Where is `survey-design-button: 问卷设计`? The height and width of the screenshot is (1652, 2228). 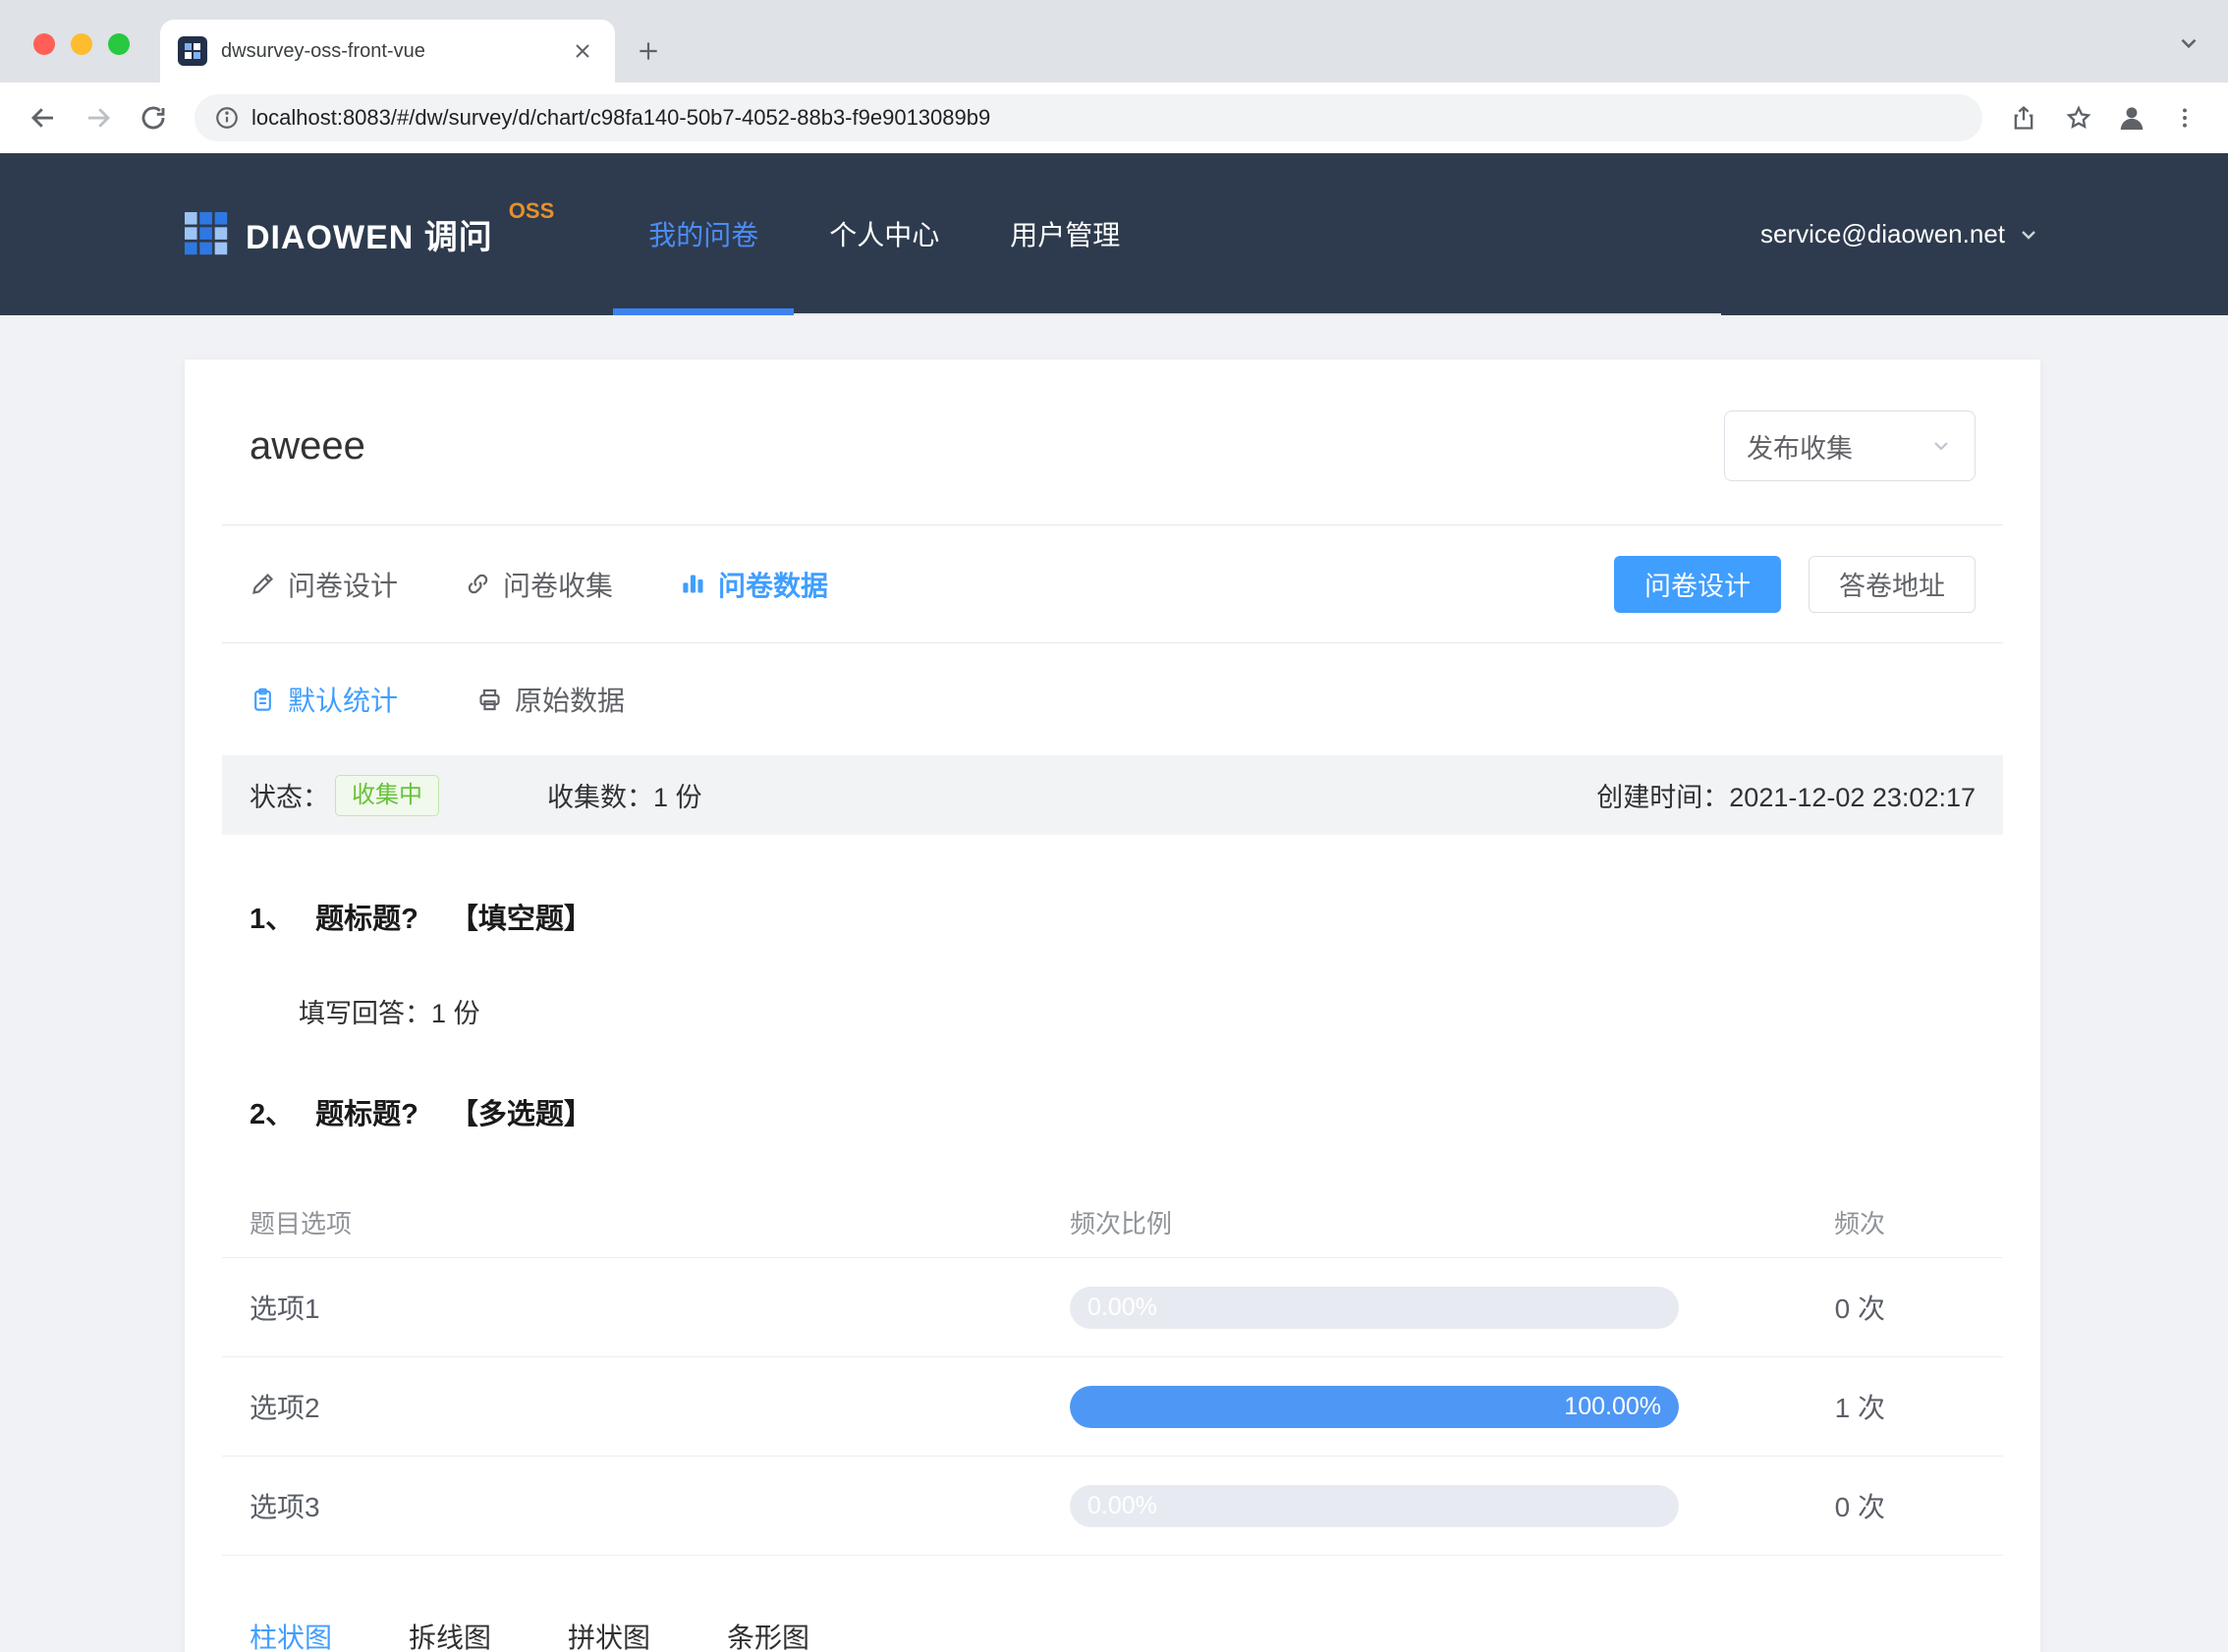 survey-design-button: 问卷设计 is located at coordinates (1697, 584).